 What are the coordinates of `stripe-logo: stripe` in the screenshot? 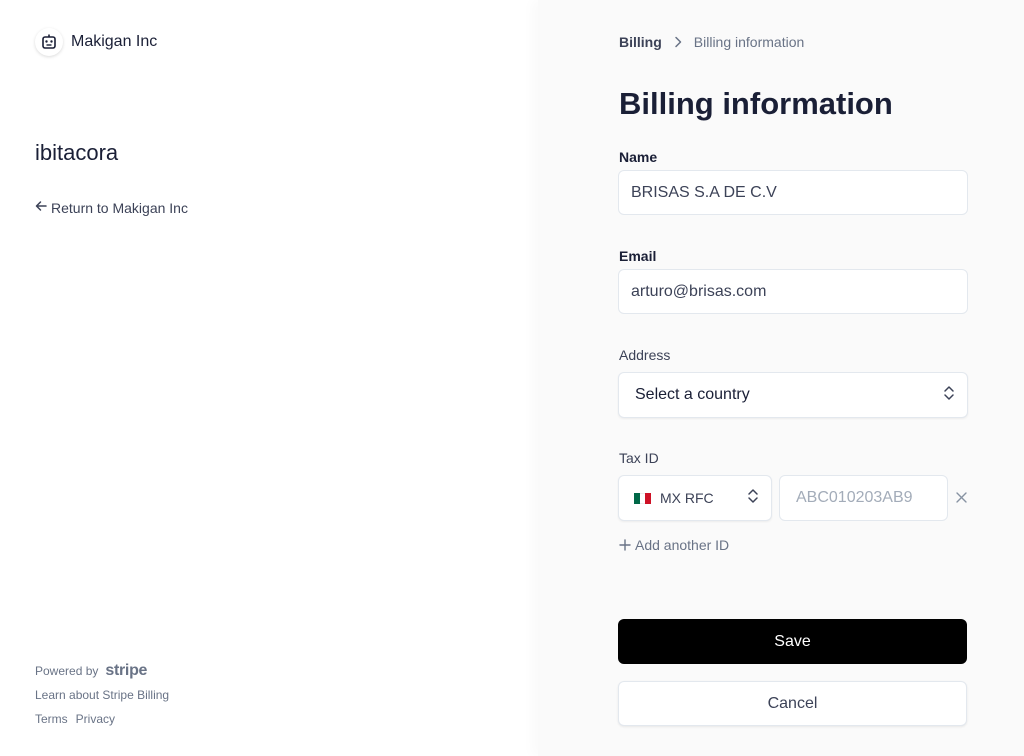 It's located at (126, 670).